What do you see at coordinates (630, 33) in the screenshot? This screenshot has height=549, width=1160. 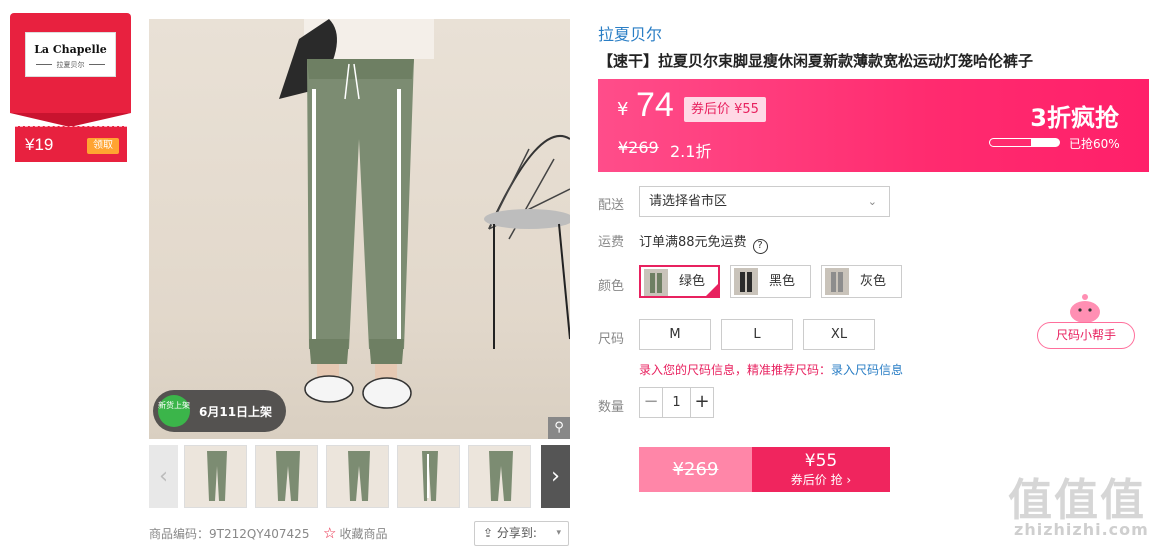 I see `brand-link: 拉夏贝尔` at bounding box center [630, 33].